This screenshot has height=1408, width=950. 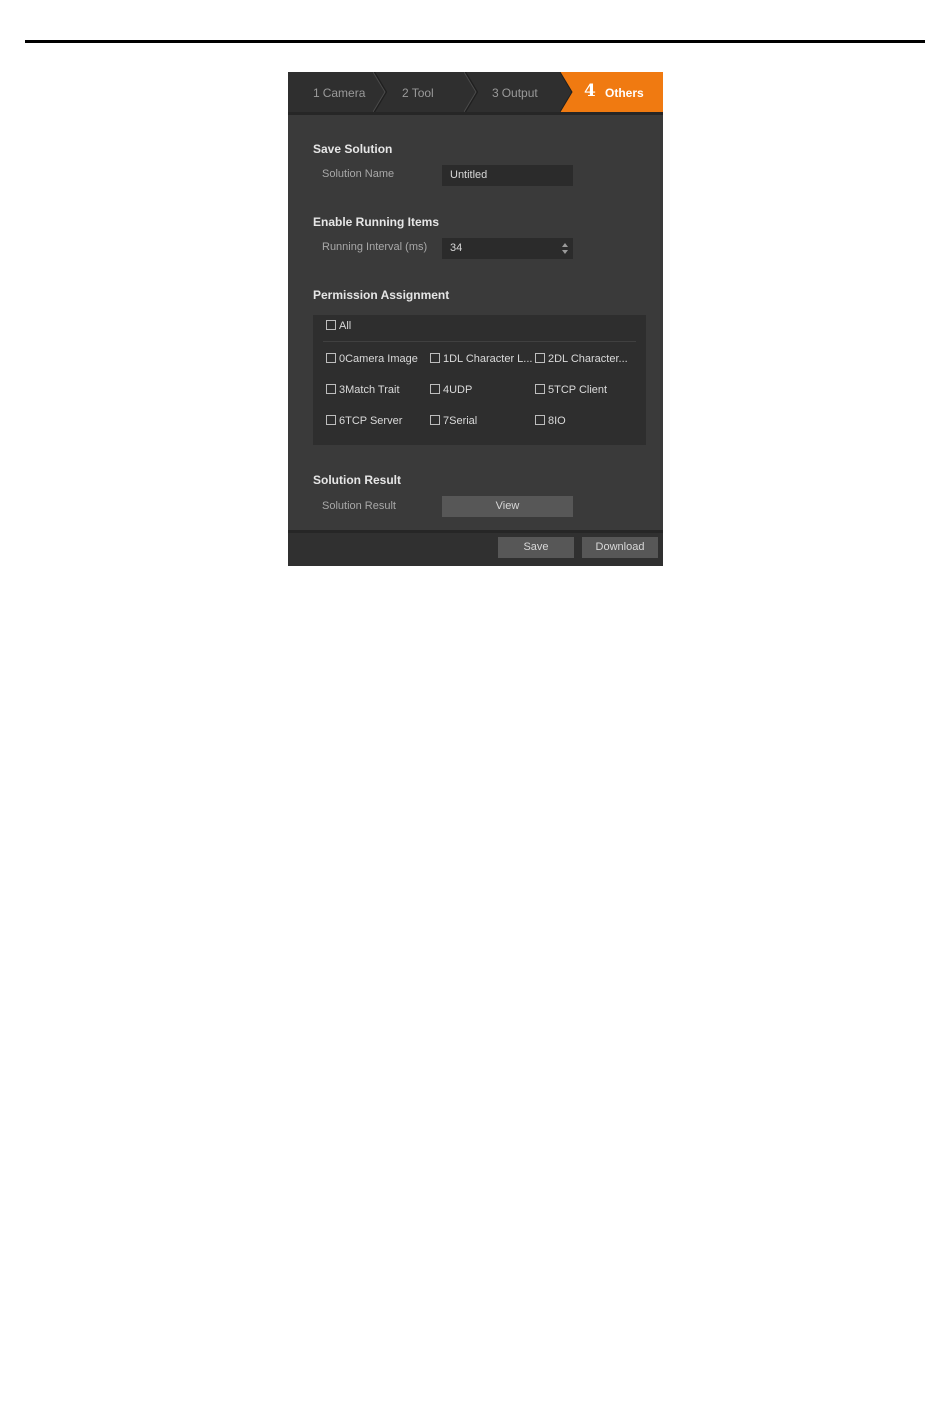 I want to click on step-number: 1, so click(x=316, y=93).